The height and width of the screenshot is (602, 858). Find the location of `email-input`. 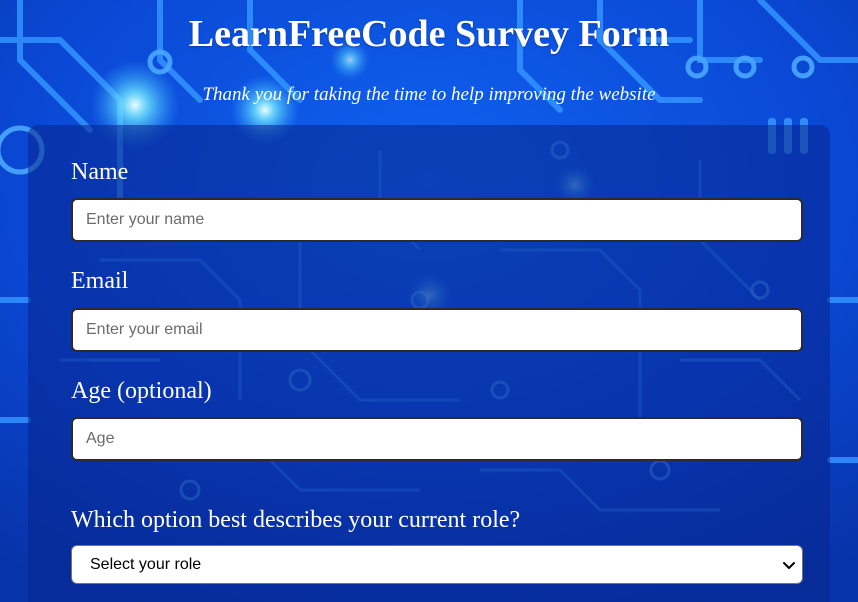

email-input is located at coordinates (437, 330).